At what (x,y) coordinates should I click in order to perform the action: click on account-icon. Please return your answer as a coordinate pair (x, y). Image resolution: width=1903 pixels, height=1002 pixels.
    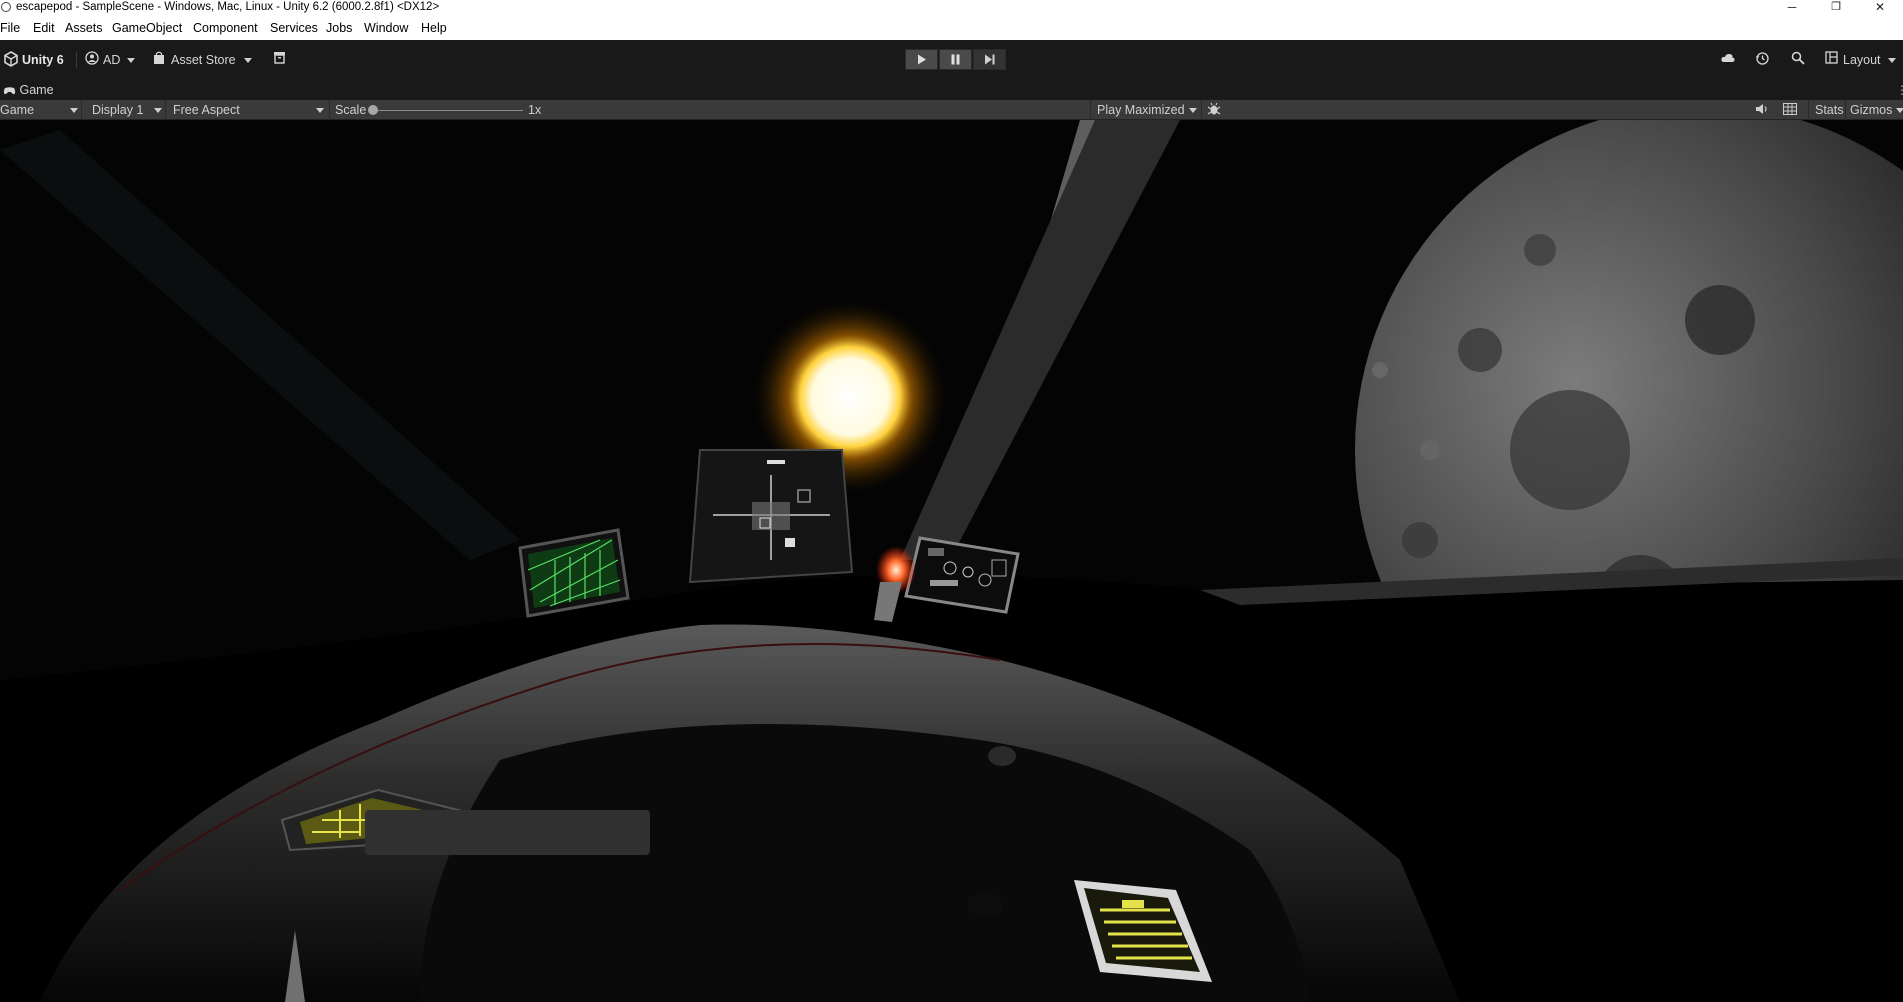
    Looking at the image, I should click on (94, 60).